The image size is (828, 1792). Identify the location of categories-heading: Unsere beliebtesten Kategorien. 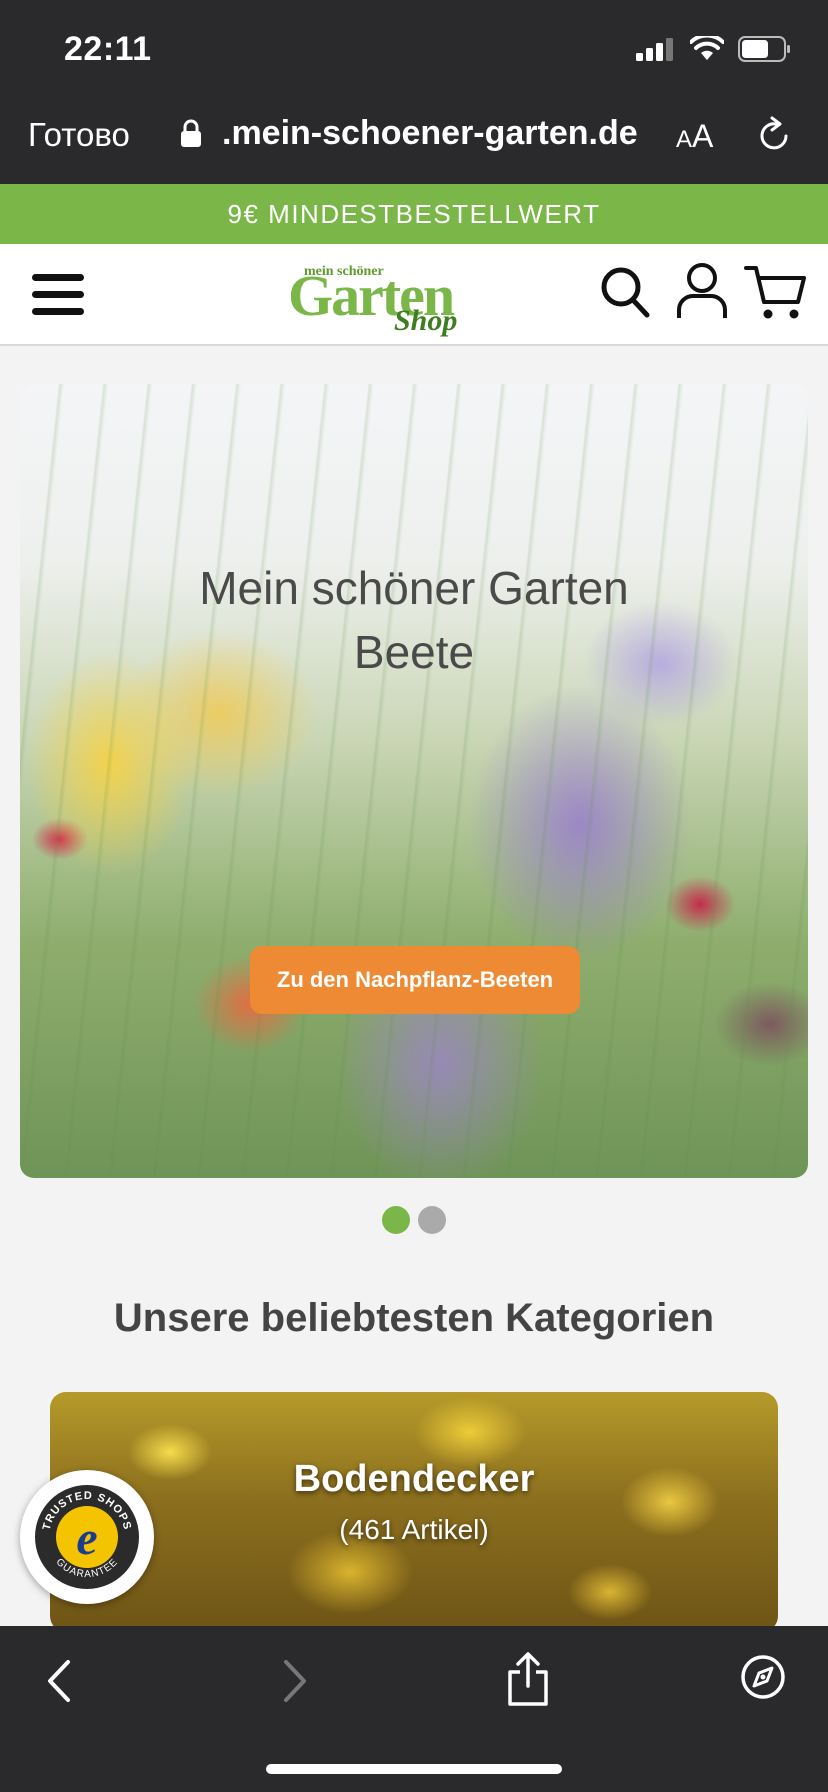
(414, 1318).